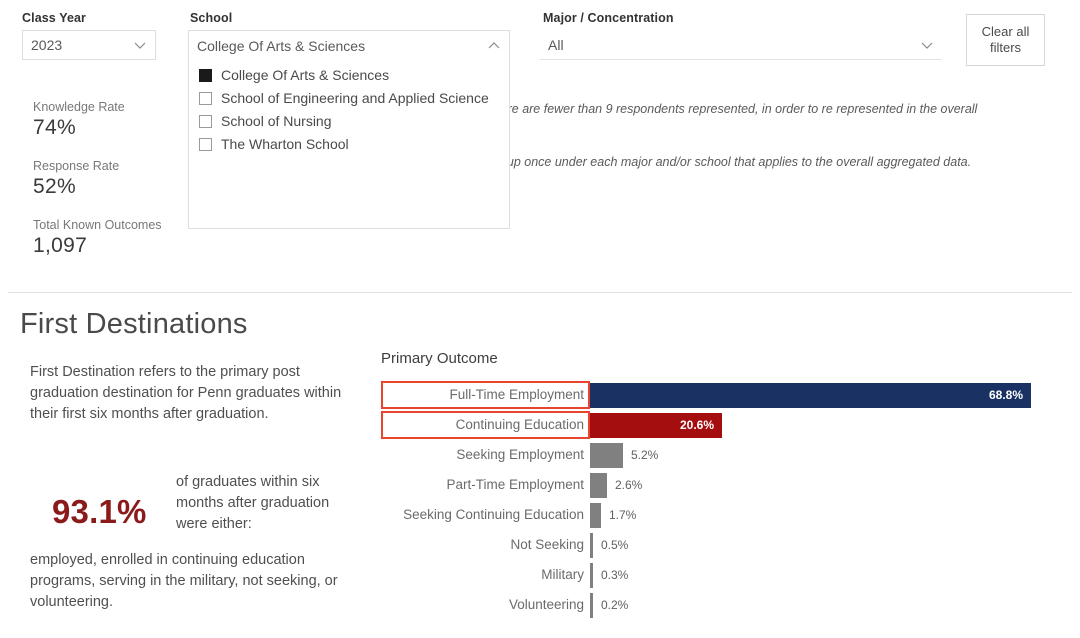  Describe the element at coordinates (205, 75) in the screenshot. I see `checkbox-checked-icon` at that location.